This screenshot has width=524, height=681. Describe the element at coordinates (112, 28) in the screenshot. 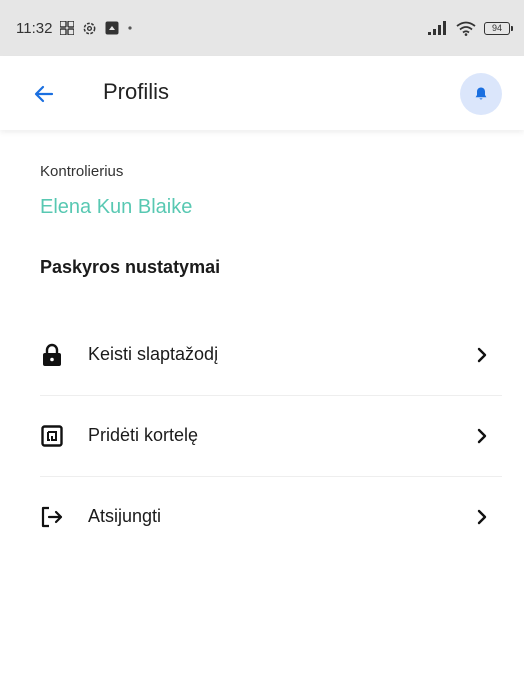

I see `notification-square-icon` at that location.